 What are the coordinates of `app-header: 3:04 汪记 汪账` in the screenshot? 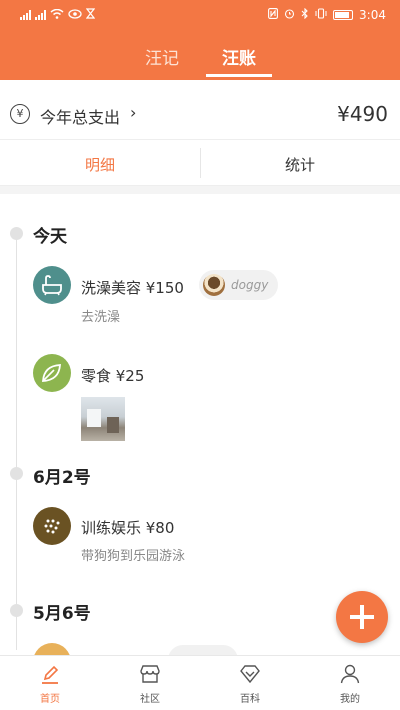 It's located at (200, 40).